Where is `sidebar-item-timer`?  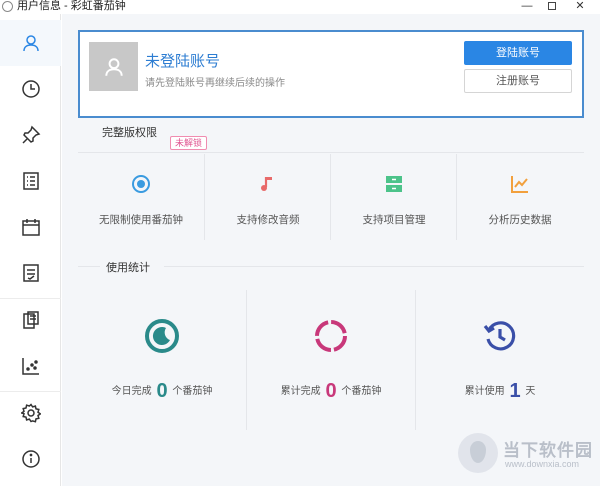 sidebar-item-timer is located at coordinates (30, 89).